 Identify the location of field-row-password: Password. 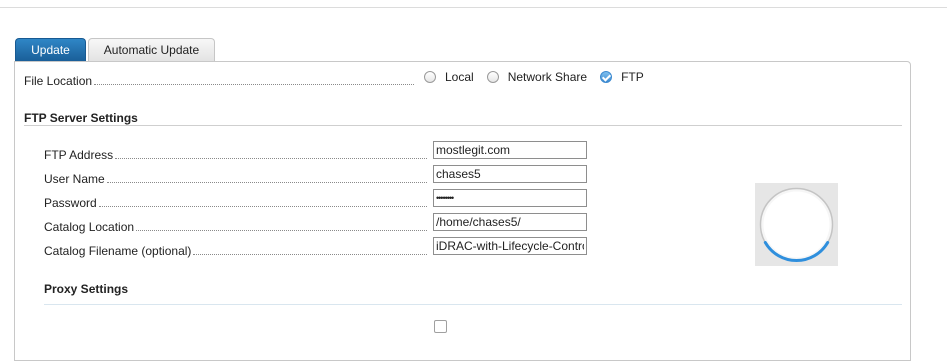
(235, 202).